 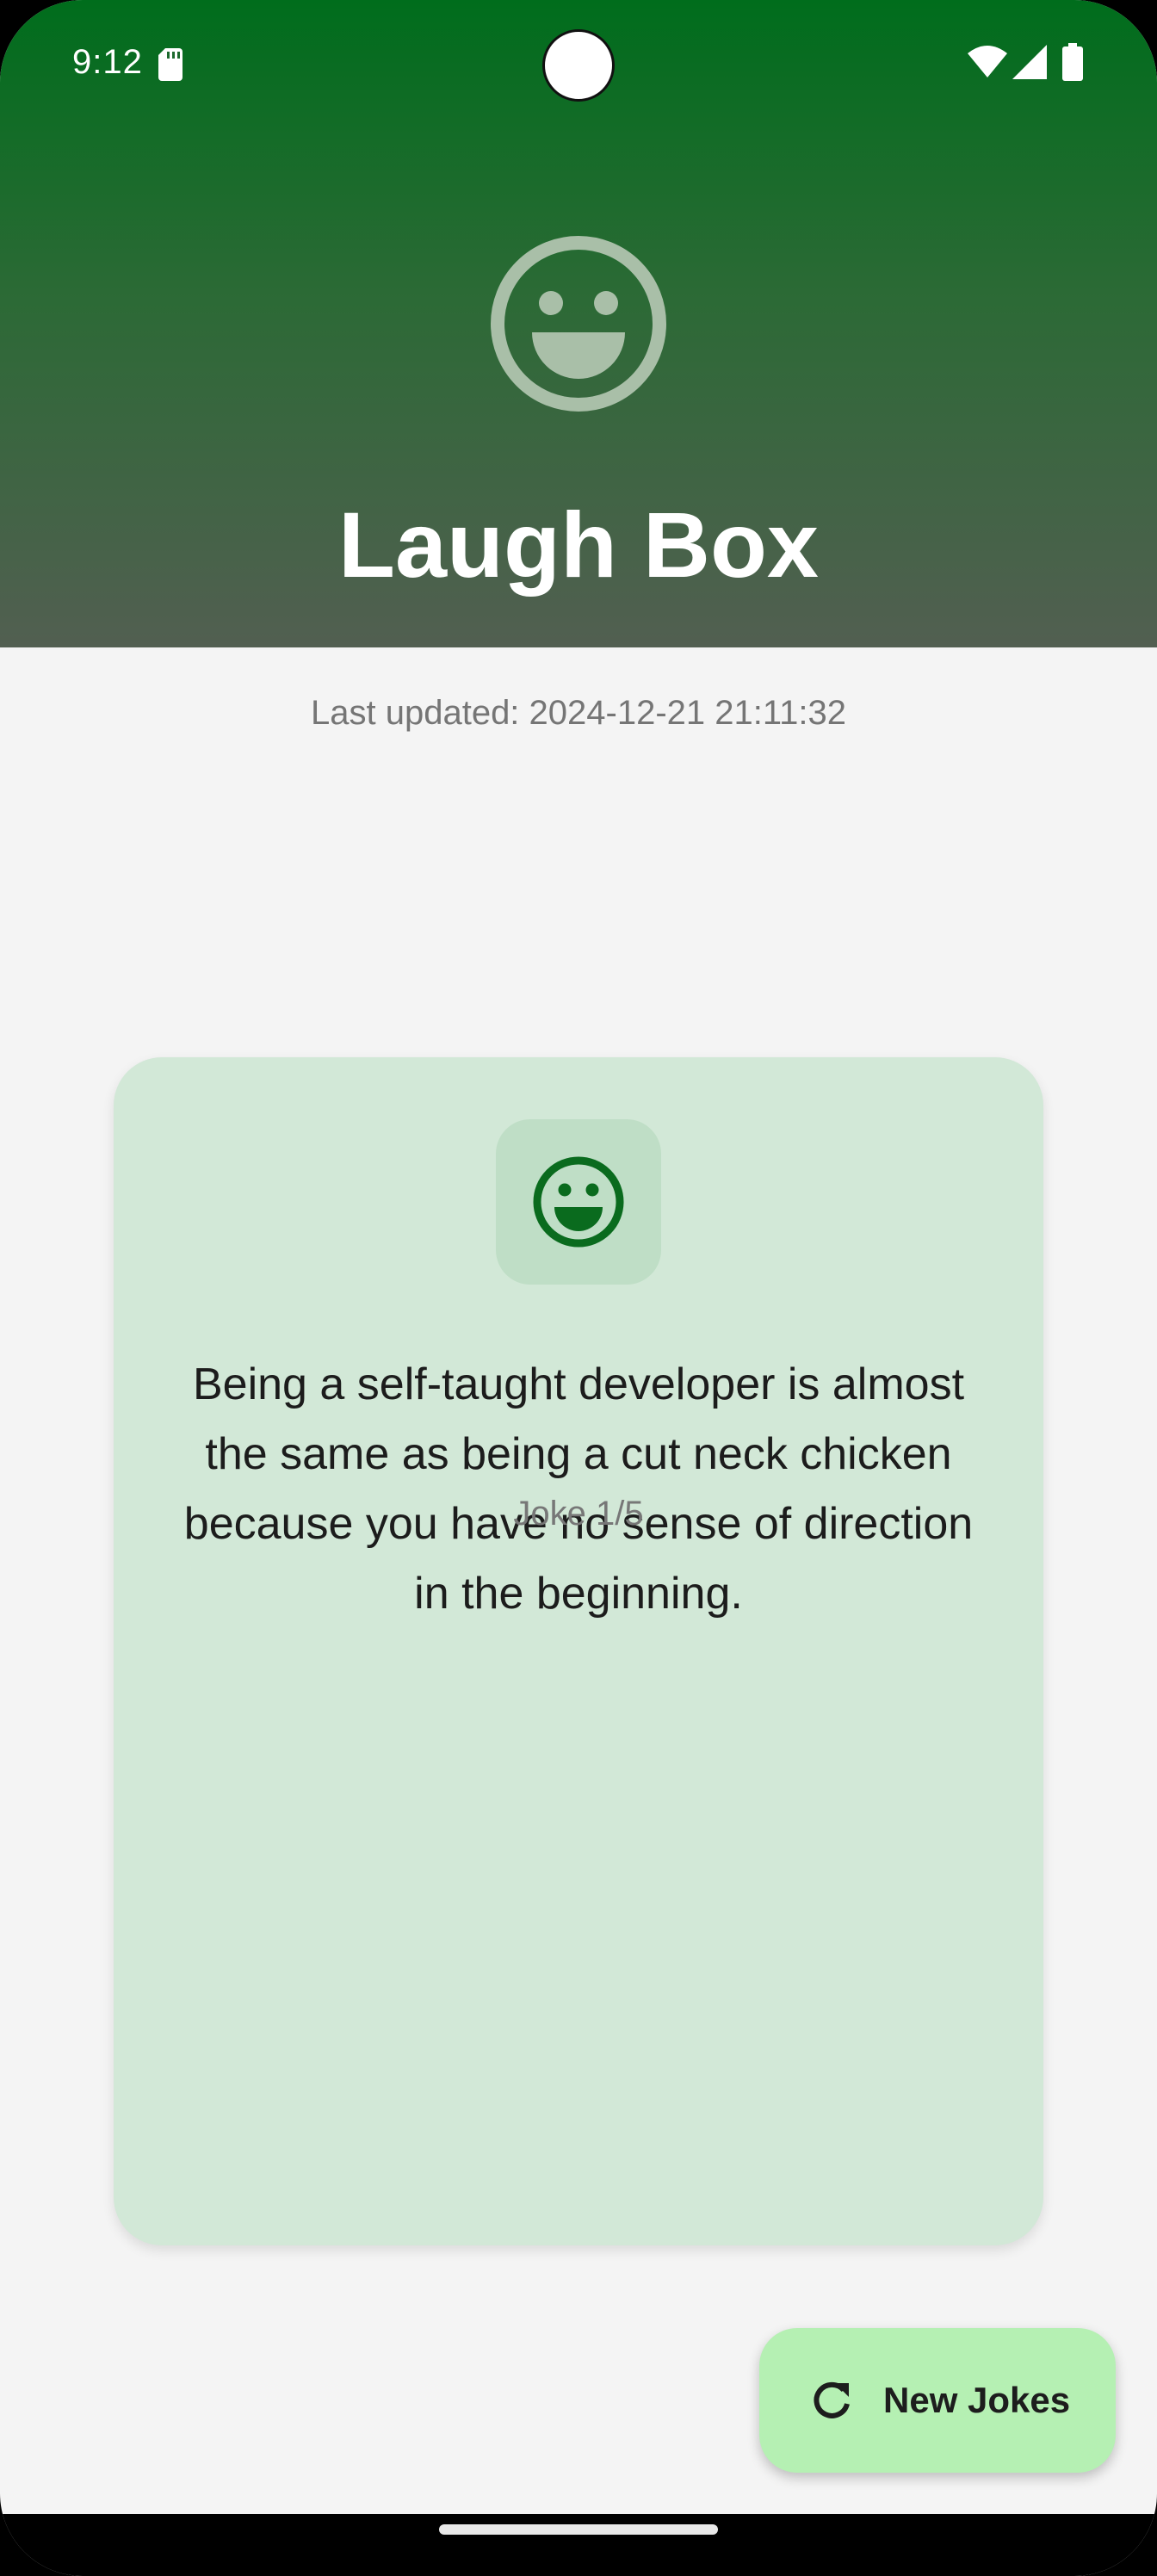 I want to click on navigation-bar, so click(x=579, y=2545).